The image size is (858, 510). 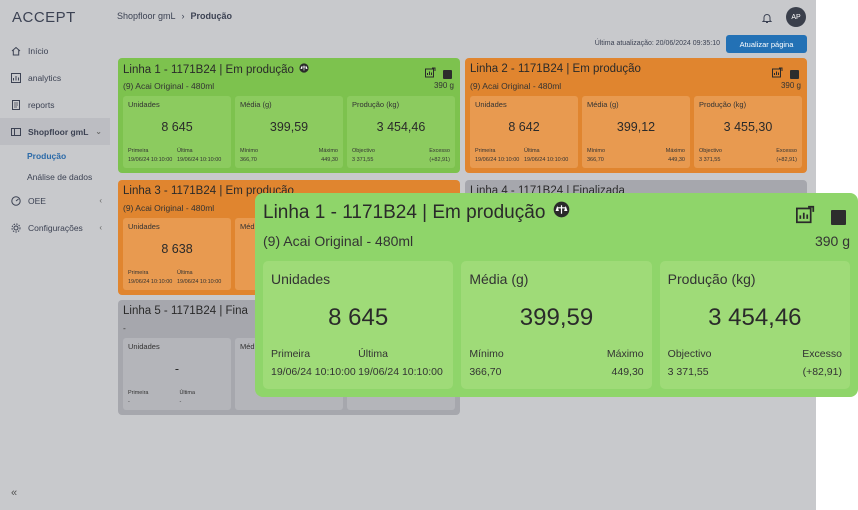 I want to click on sidebar-subitem-producao: Produção, so click(x=55, y=155).